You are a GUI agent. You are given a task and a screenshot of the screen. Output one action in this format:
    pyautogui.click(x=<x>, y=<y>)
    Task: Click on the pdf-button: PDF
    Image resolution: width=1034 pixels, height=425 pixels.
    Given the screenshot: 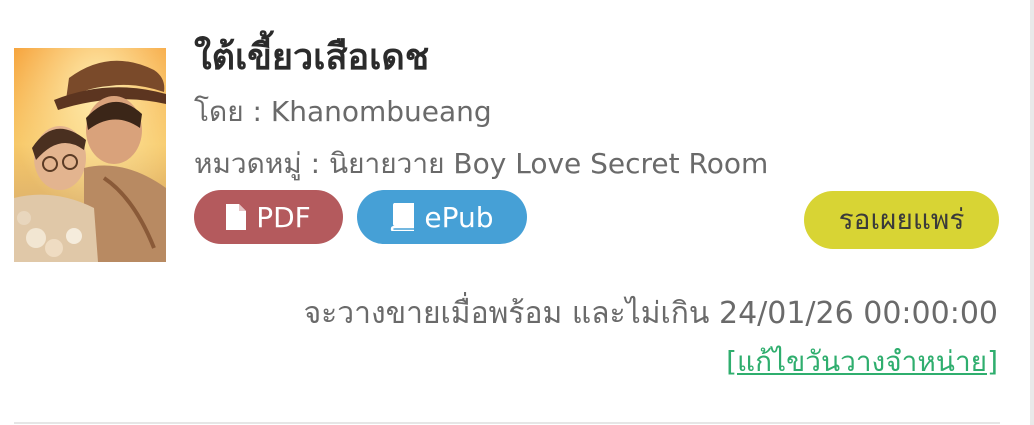 What is the action you would take?
    pyautogui.click(x=268, y=217)
    